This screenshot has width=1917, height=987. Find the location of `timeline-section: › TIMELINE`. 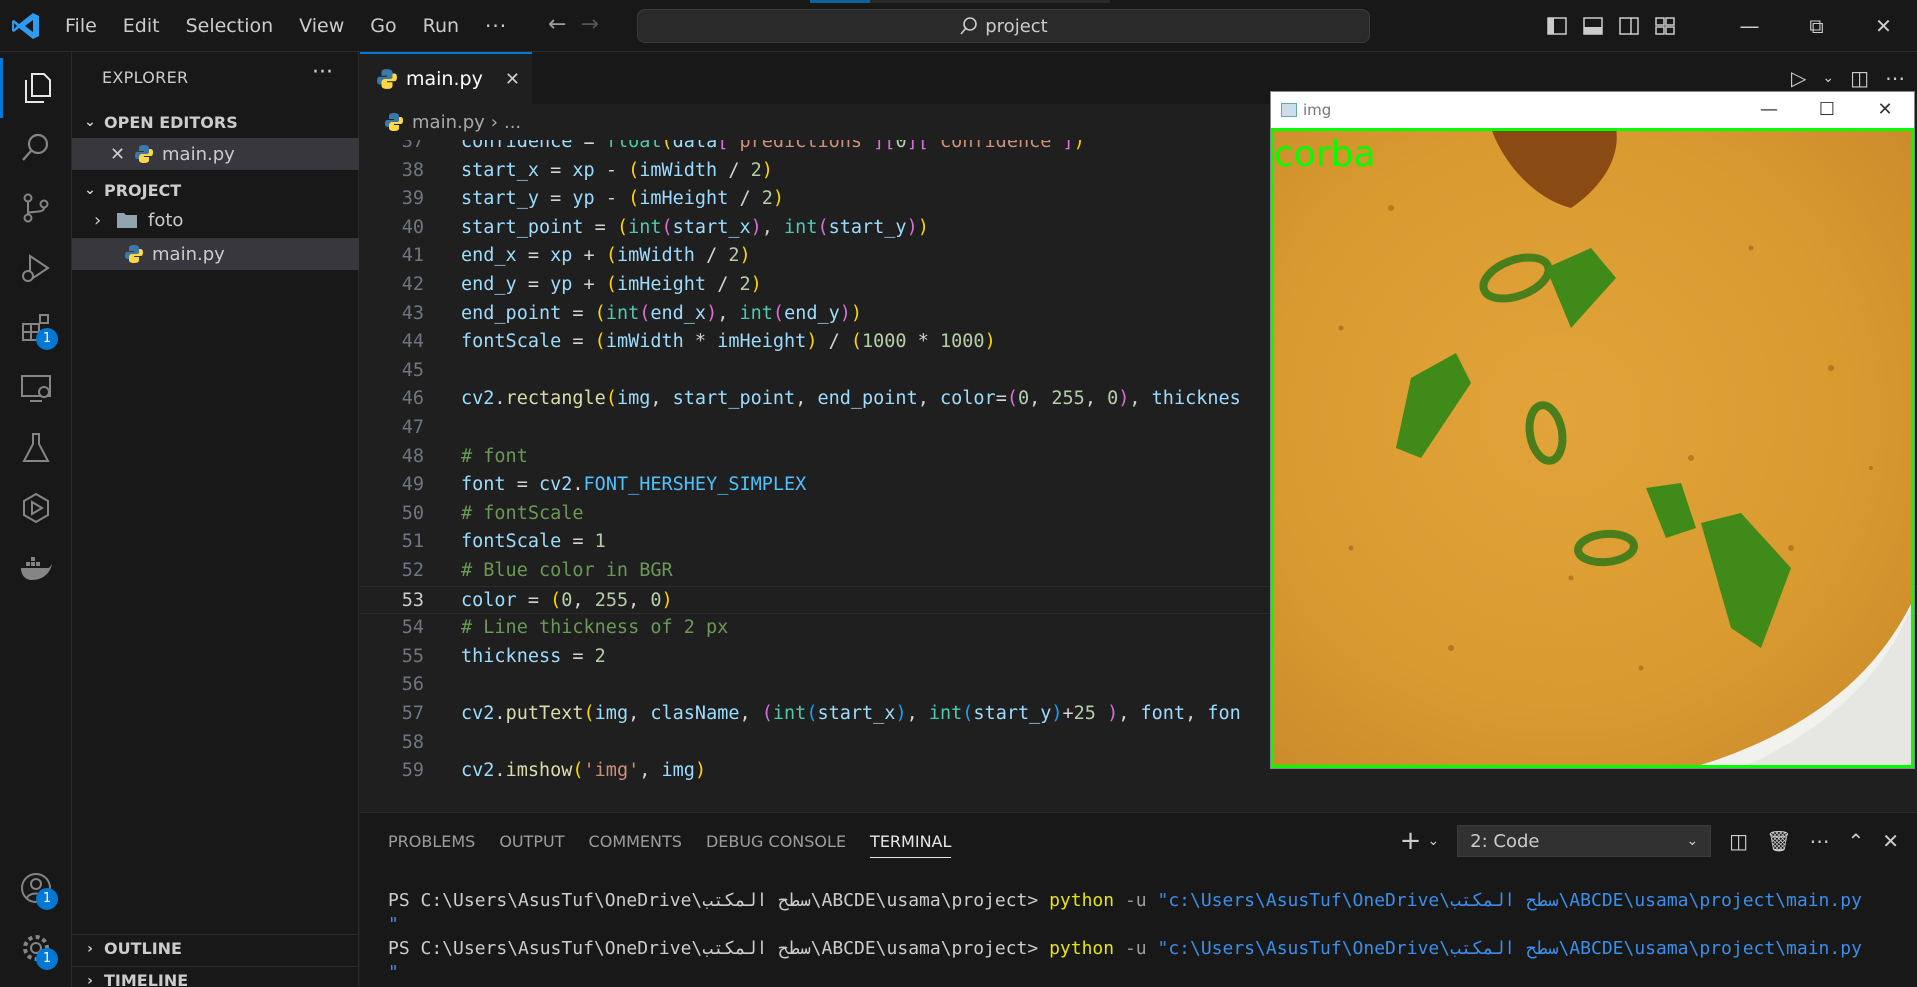

timeline-section: › TIMELINE is located at coordinates (215, 976).